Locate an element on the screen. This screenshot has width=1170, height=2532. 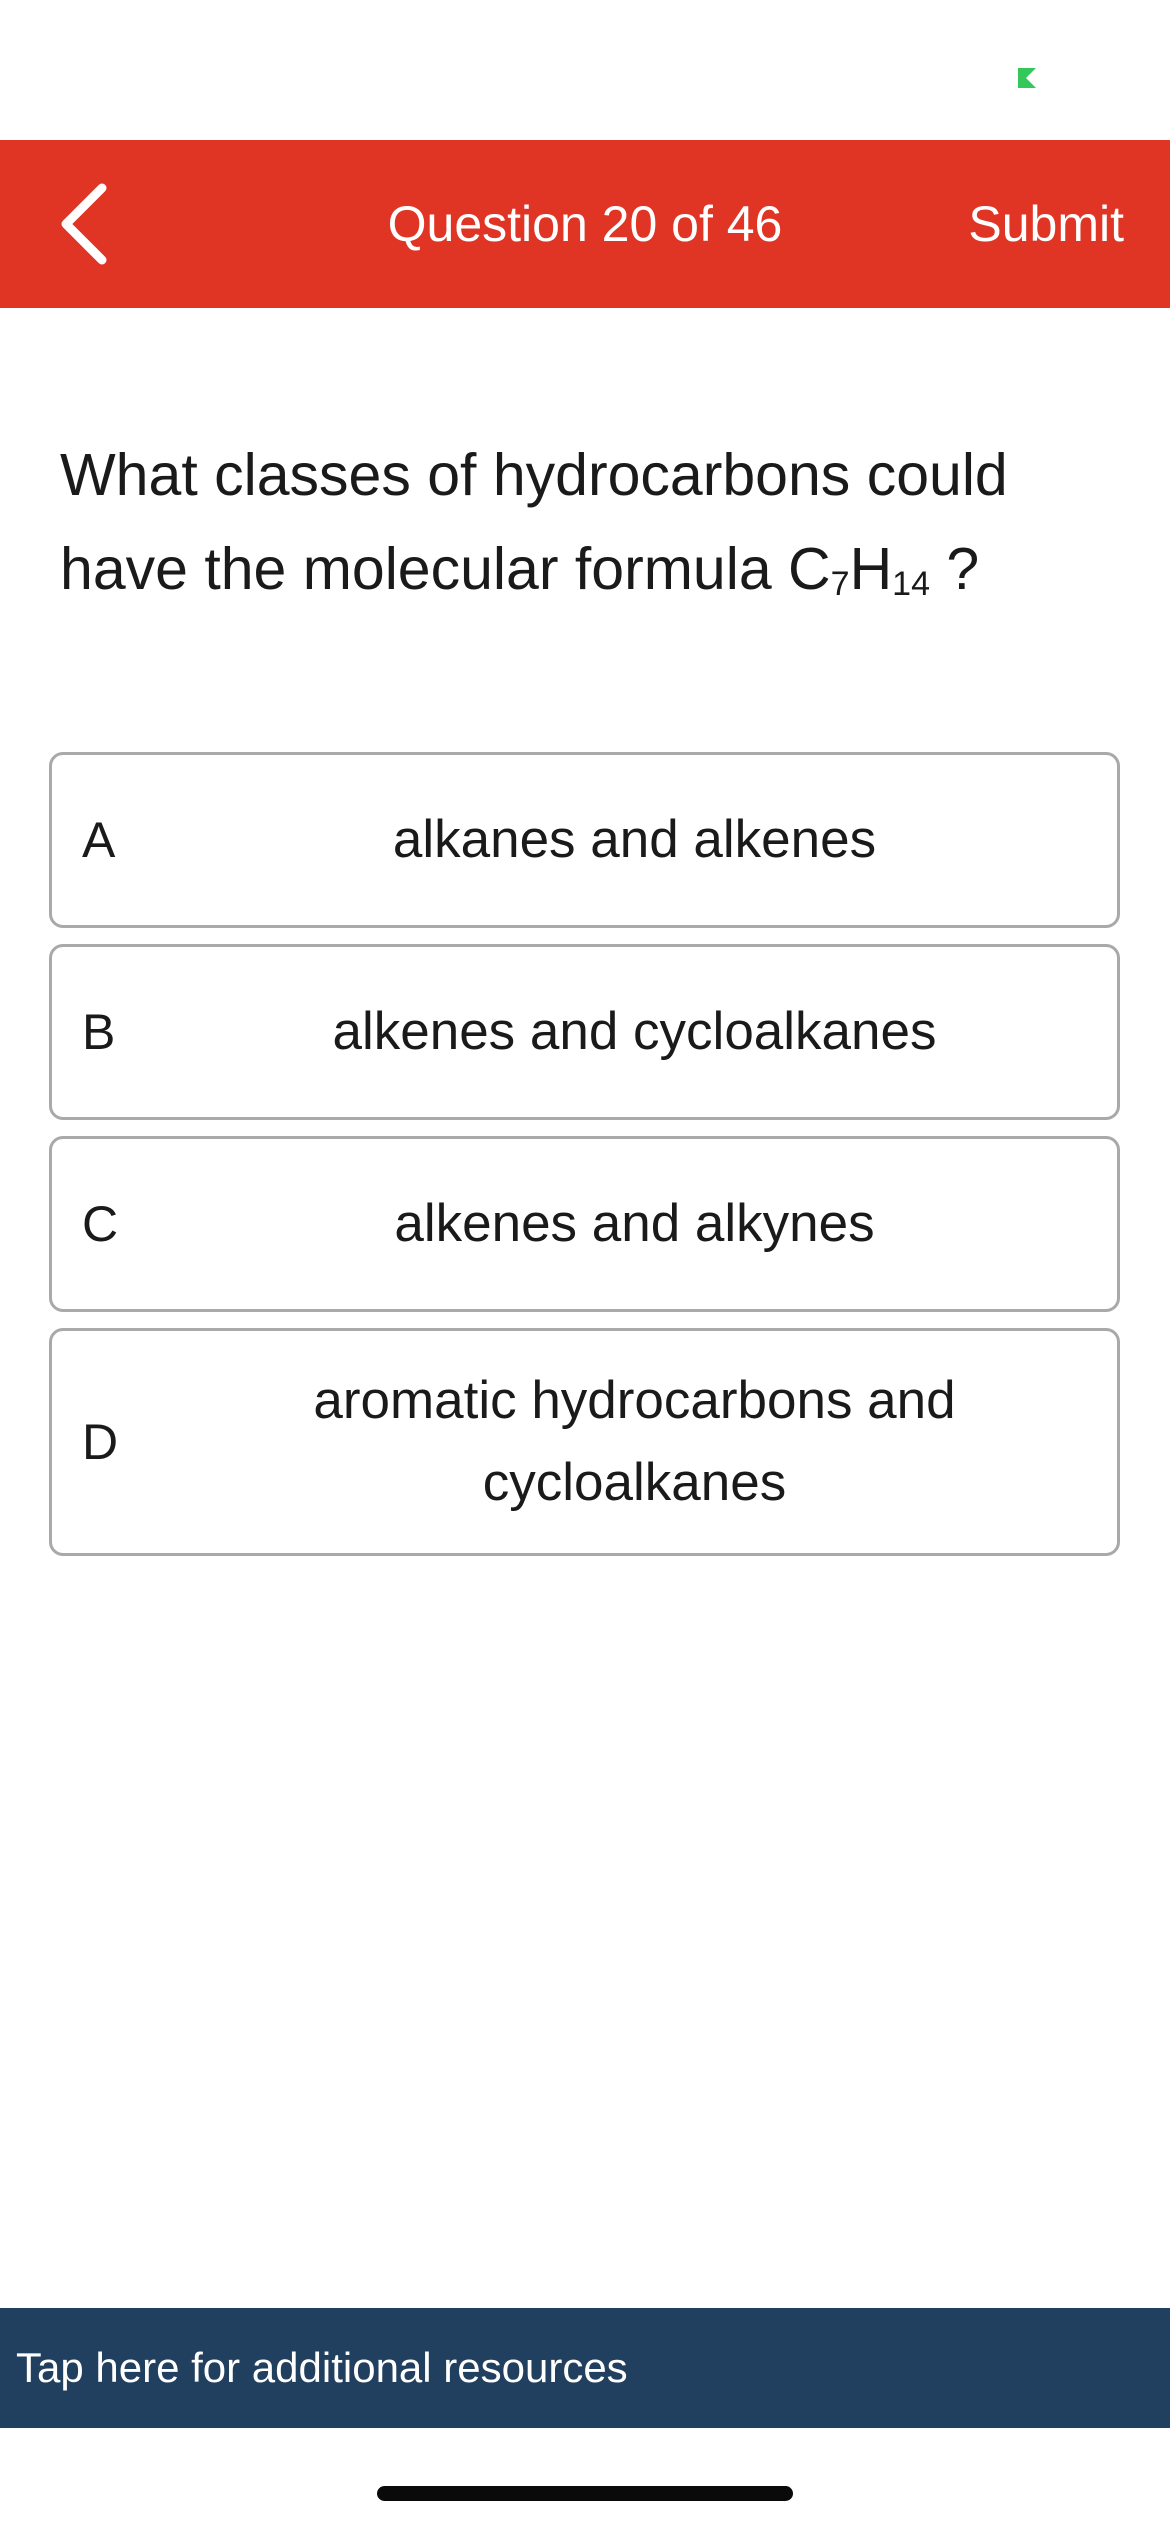
option-text: aromatic hydrocarbons and cycloalkanes is located at coordinates (634, 1441).